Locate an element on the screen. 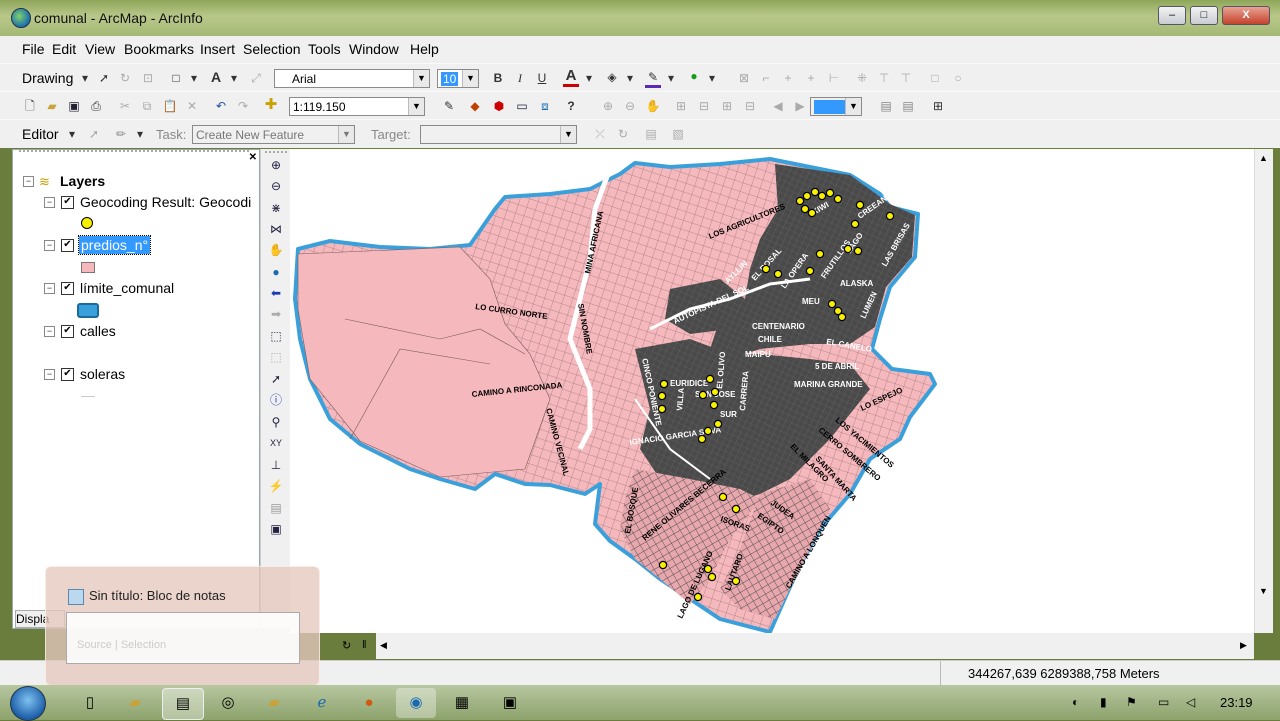  notepad-taskbar-icon: ▤ is located at coordinates (183, 704).